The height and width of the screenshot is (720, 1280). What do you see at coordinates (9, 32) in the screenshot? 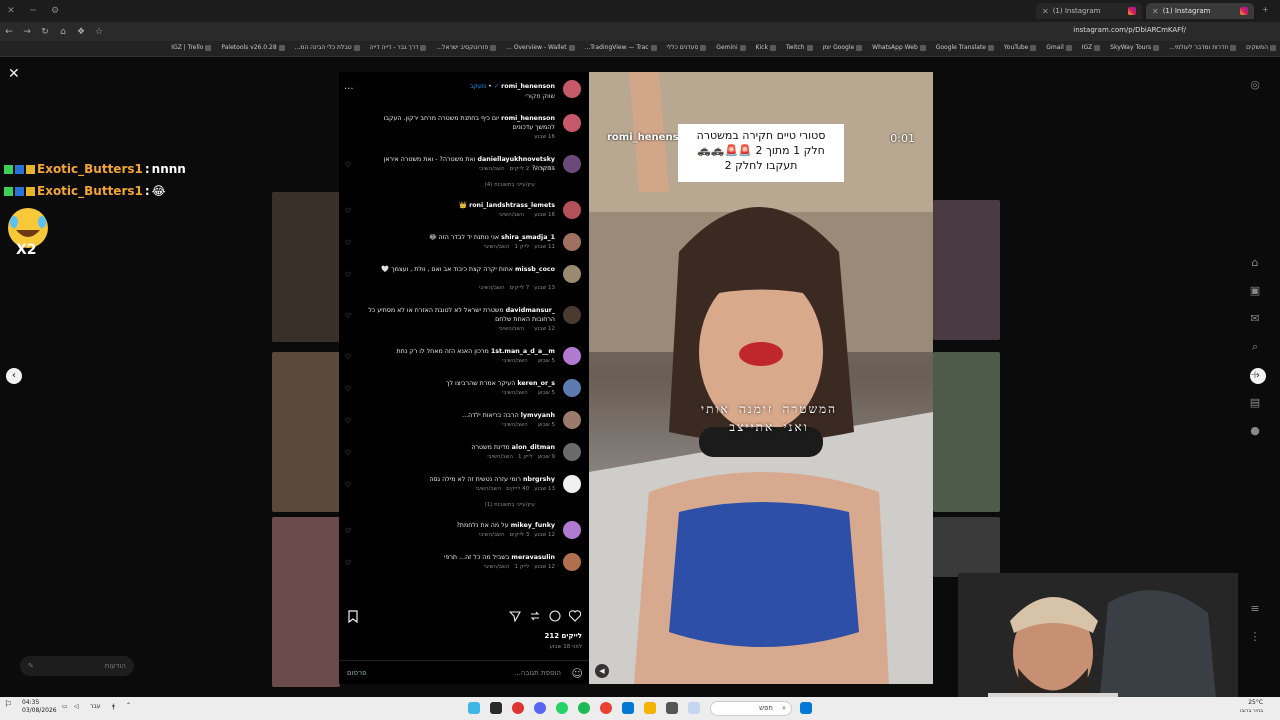
I see `back-icon: ←` at bounding box center [9, 32].